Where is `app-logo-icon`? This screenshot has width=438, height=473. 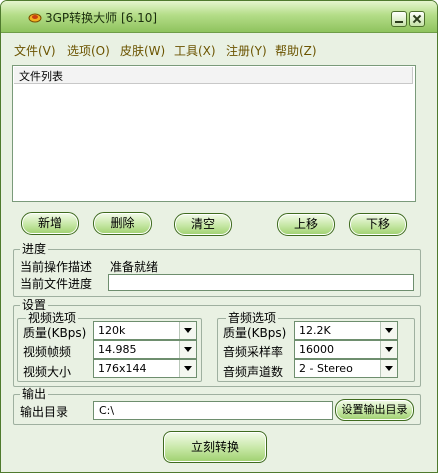 app-logo-icon is located at coordinates (35, 18).